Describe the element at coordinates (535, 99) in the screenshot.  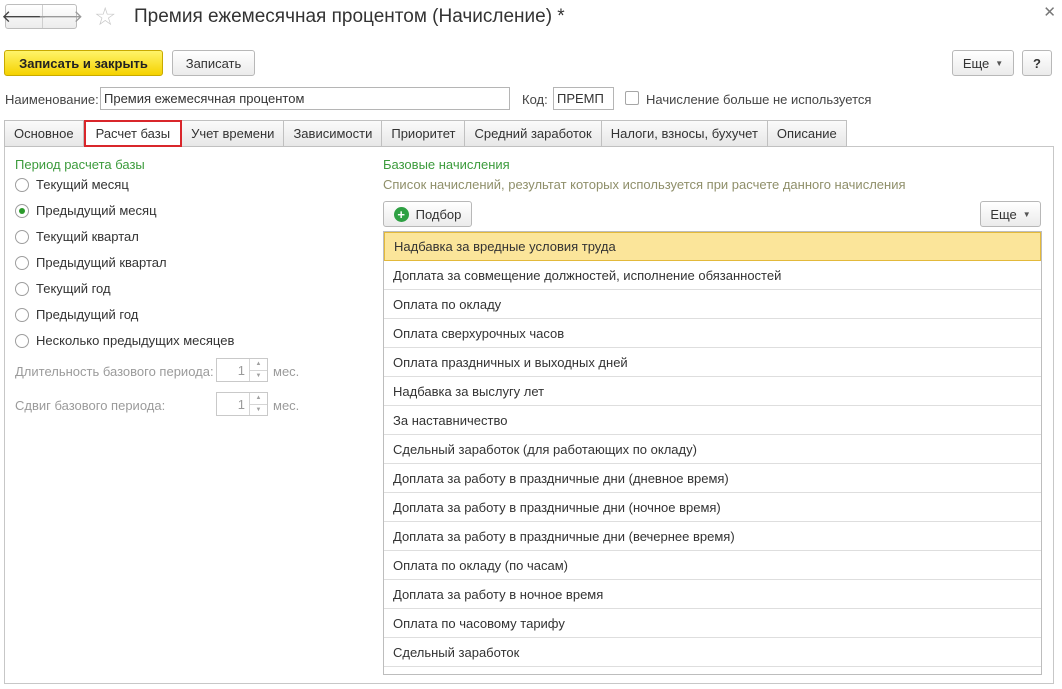
I see `code-label: Код:` at that location.